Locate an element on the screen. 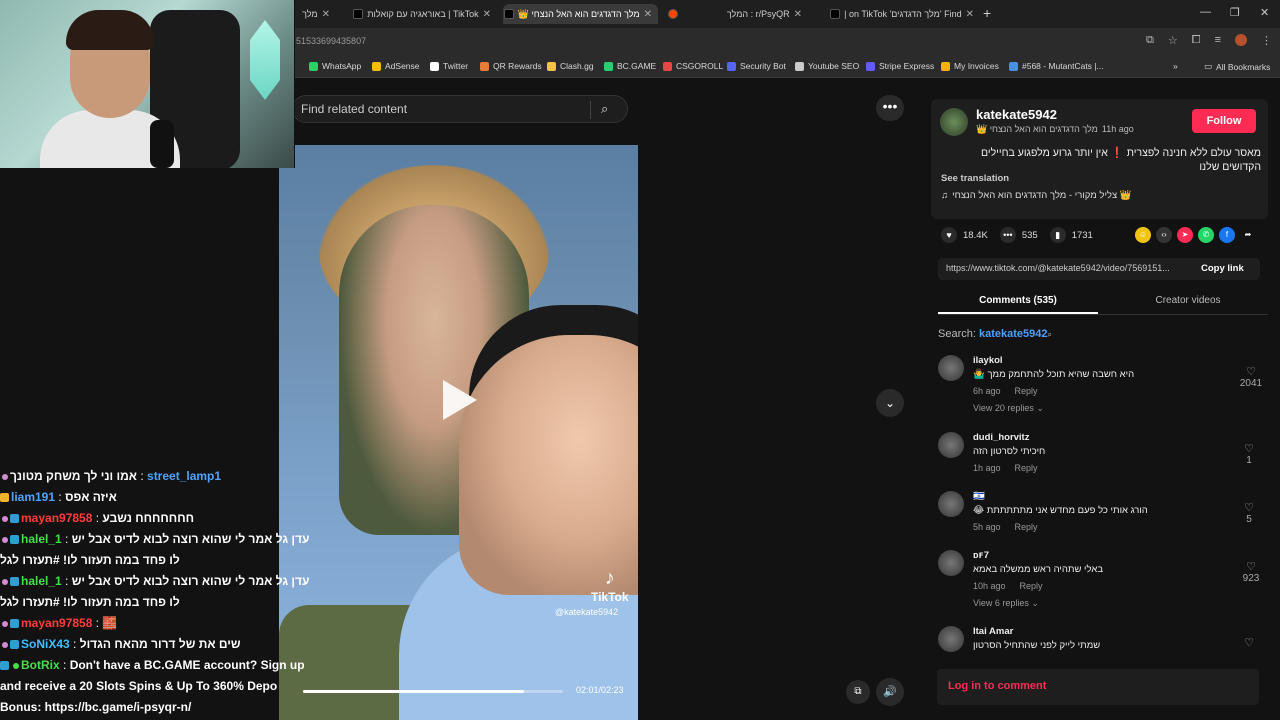 Image resolution: width=1280 pixels, height=720 pixels. chat-message: mayan97858 : חחחחחחח נשבע is located at coordinates (160, 518).